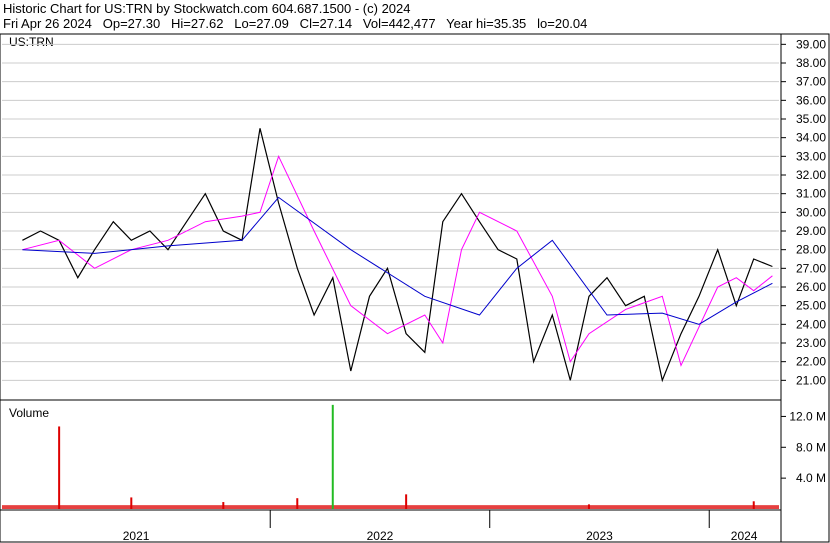 This screenshot has width=830, height=543. What do you see at coordinates (31, 42) in the screenshot?
I see `symbol-label: US:TRN` at bounding box center [31, 42].